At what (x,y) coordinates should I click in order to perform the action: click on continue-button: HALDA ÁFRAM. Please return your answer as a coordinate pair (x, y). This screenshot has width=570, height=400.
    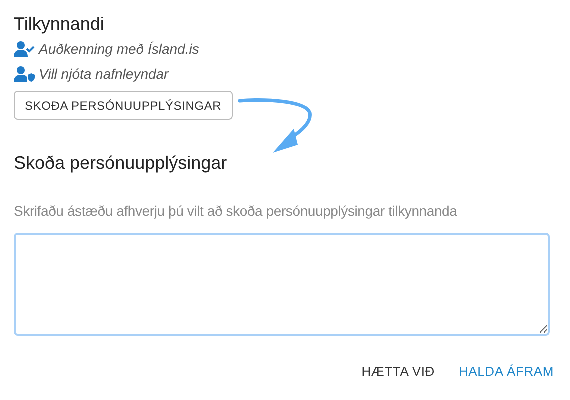
    Looking at the image, I should click on (506, 371).